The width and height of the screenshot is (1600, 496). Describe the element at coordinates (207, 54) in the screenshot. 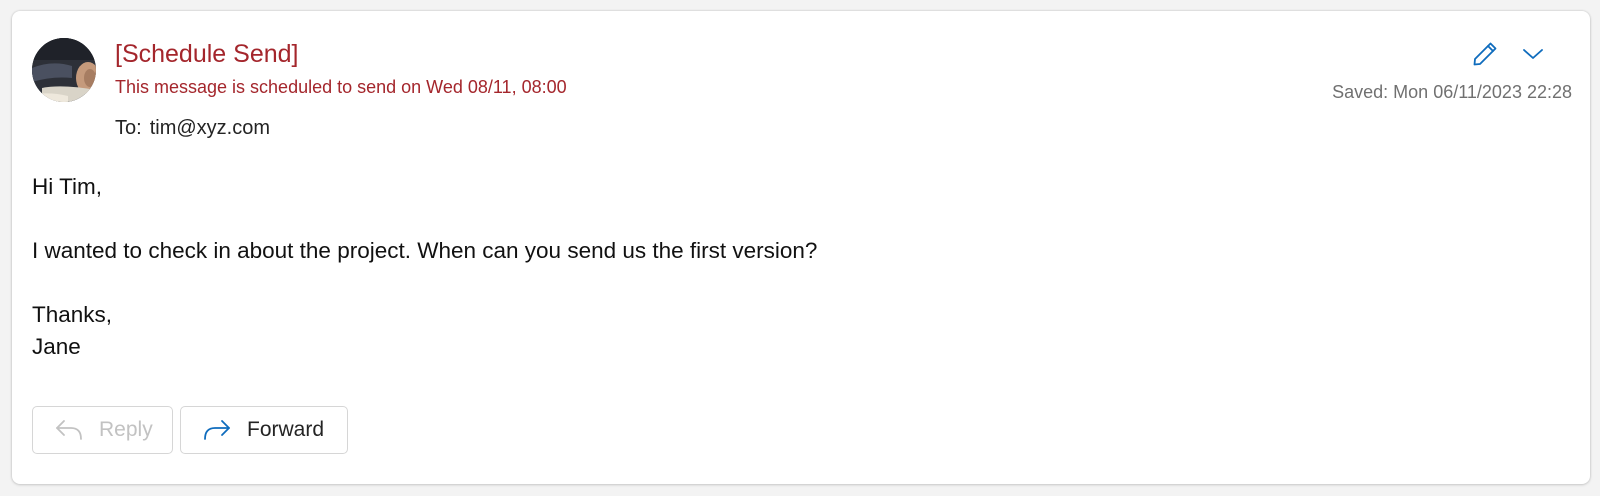

I see `message-subject: [Schedule Send]` at that location.